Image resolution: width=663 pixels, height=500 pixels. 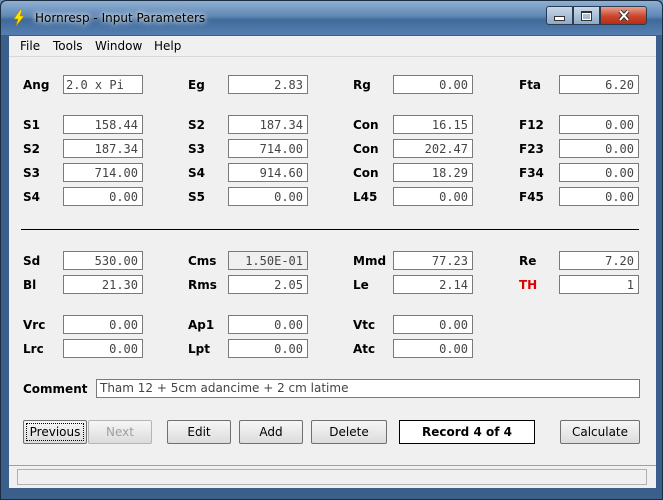 What do you see at coordinates (196, 149) in the screenshot?
I see `label-s3: S3` at bounding box center [196, 149].